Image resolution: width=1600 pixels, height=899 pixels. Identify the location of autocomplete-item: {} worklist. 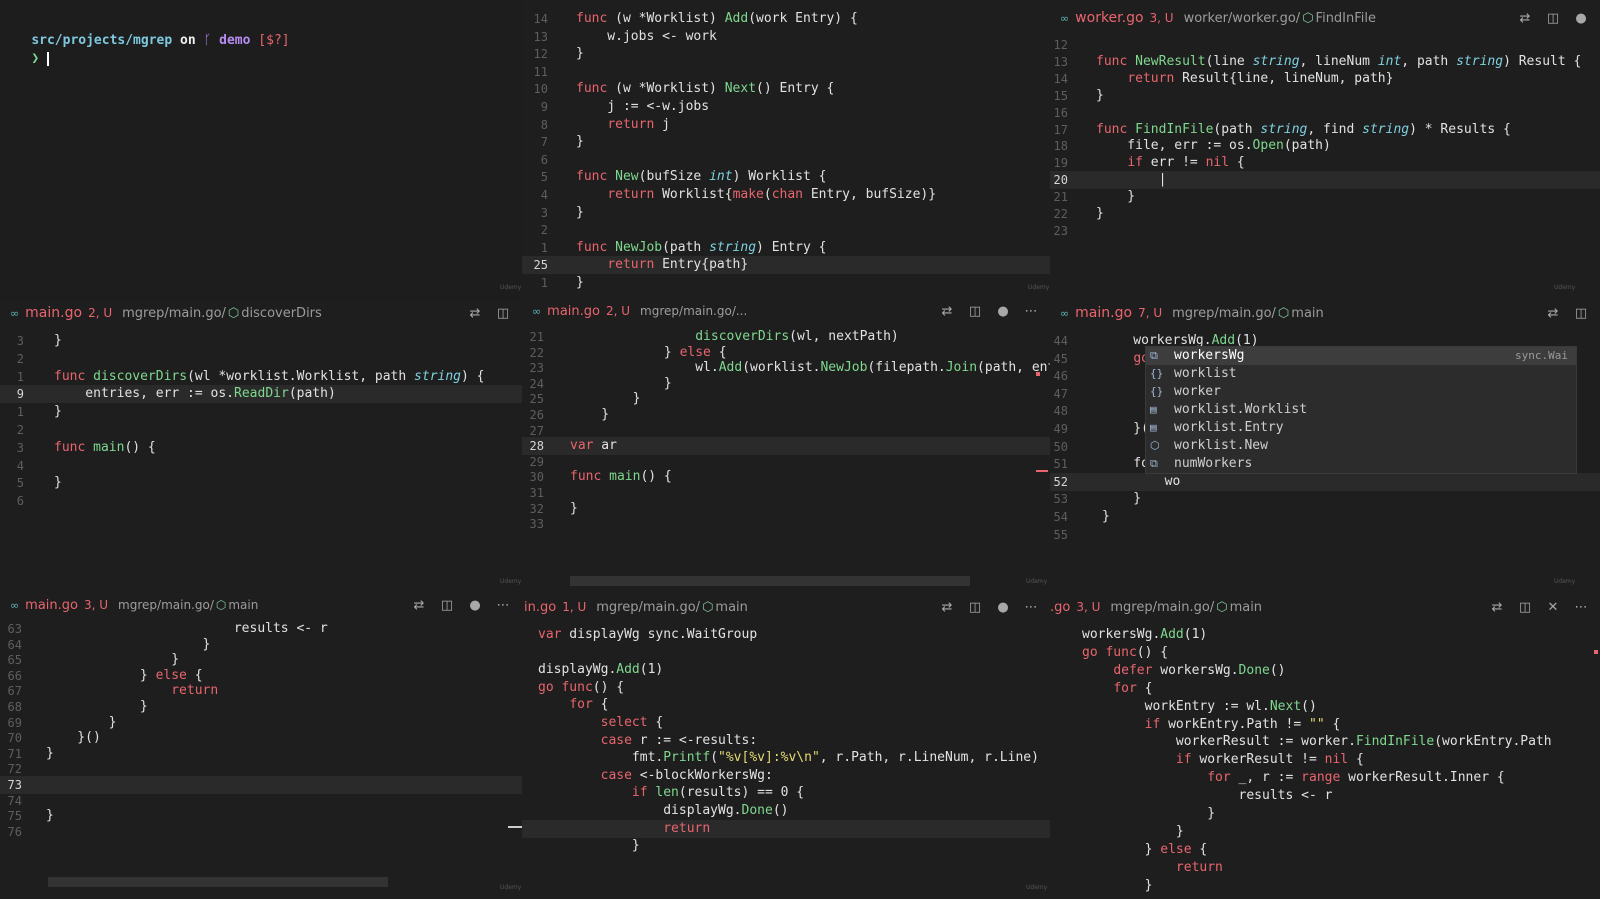
(1361, 374).